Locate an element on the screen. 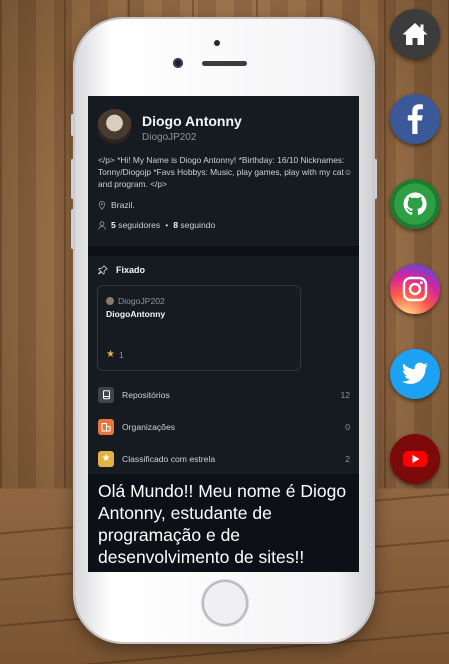 Image resolution: width=449 pixels, height=664 pixels. instagram-icon is located at coordinates (415, 289).